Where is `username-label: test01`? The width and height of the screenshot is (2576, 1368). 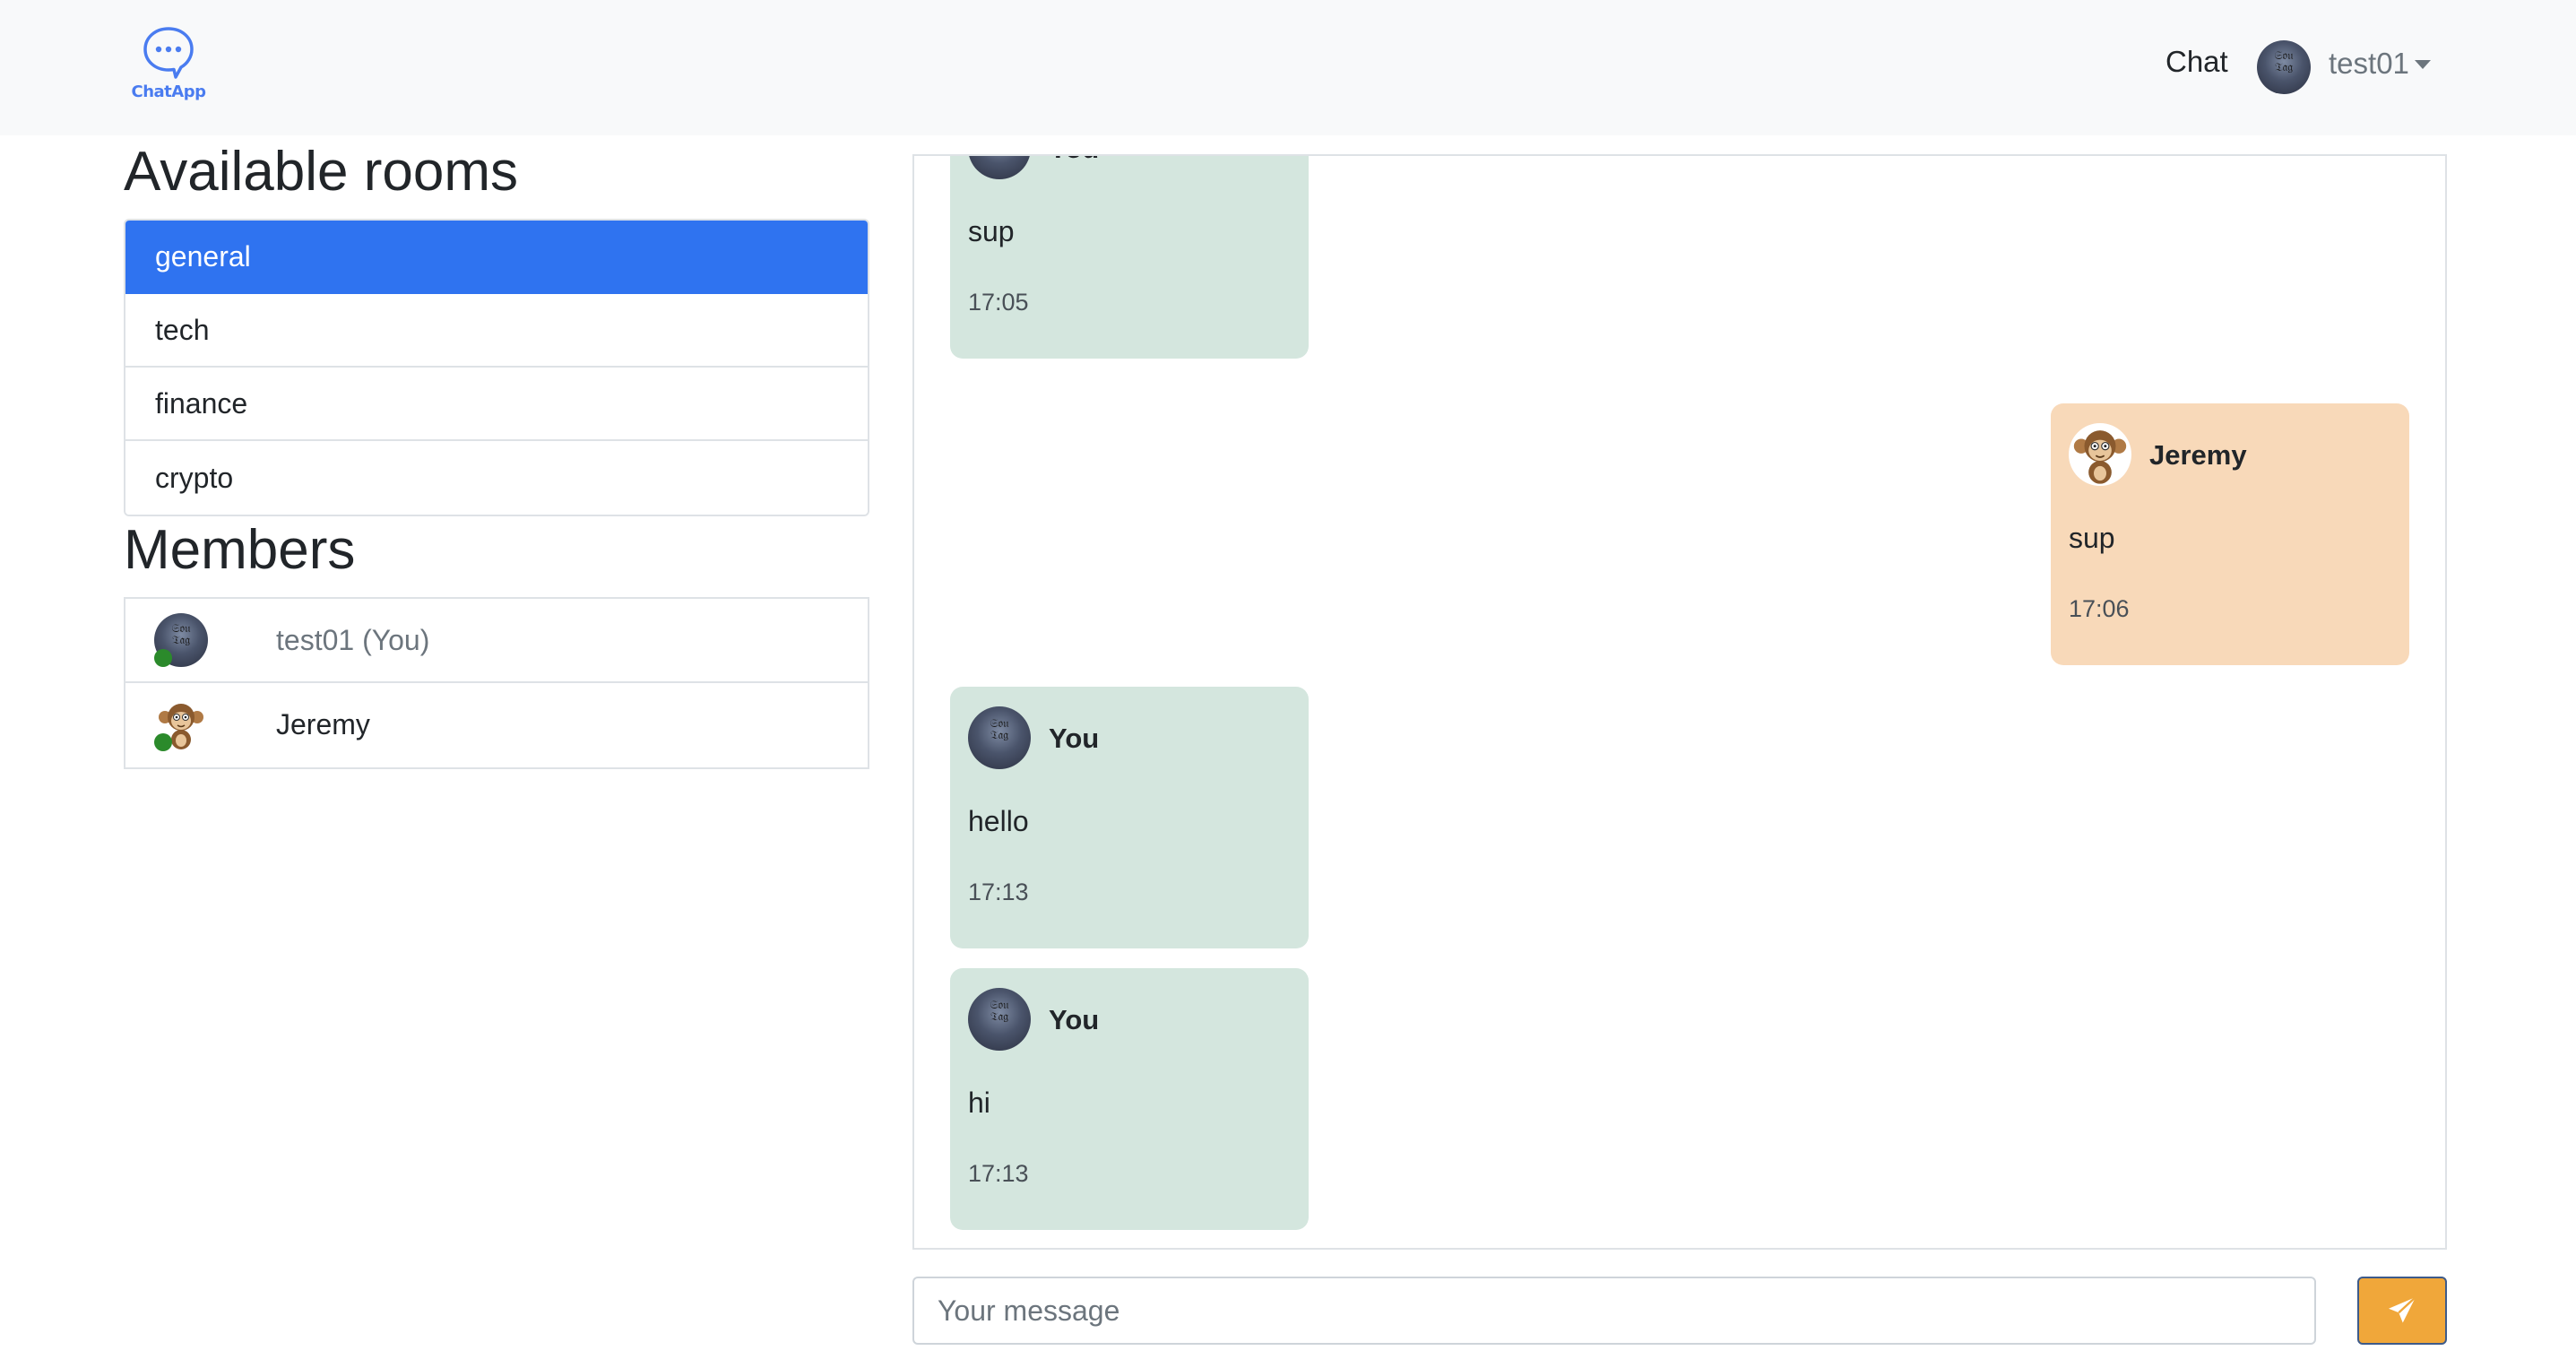
username-label: test01 is located at coordinates (2369, 63).